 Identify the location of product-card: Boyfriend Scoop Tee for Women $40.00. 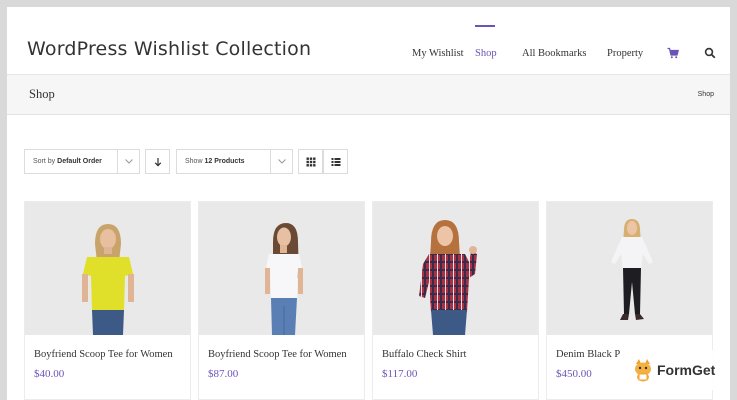
(107, 300).